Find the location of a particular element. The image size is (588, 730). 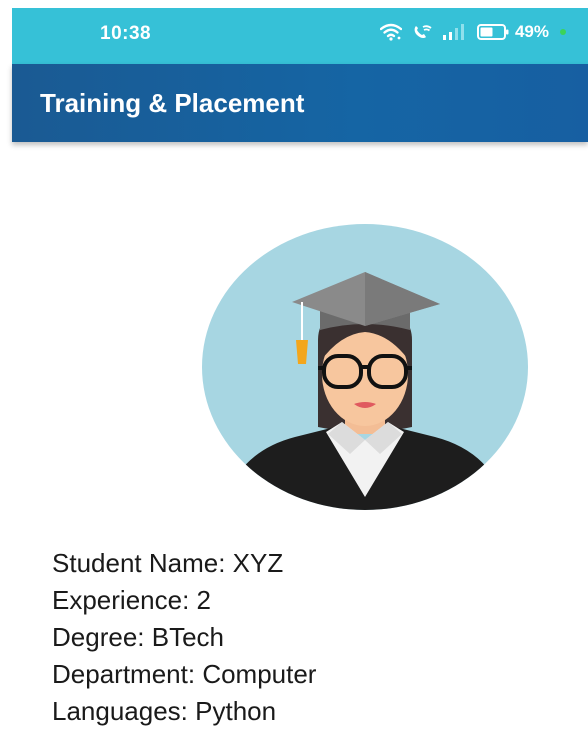

experience-label: Experience: is located at coordinates (121, 600).